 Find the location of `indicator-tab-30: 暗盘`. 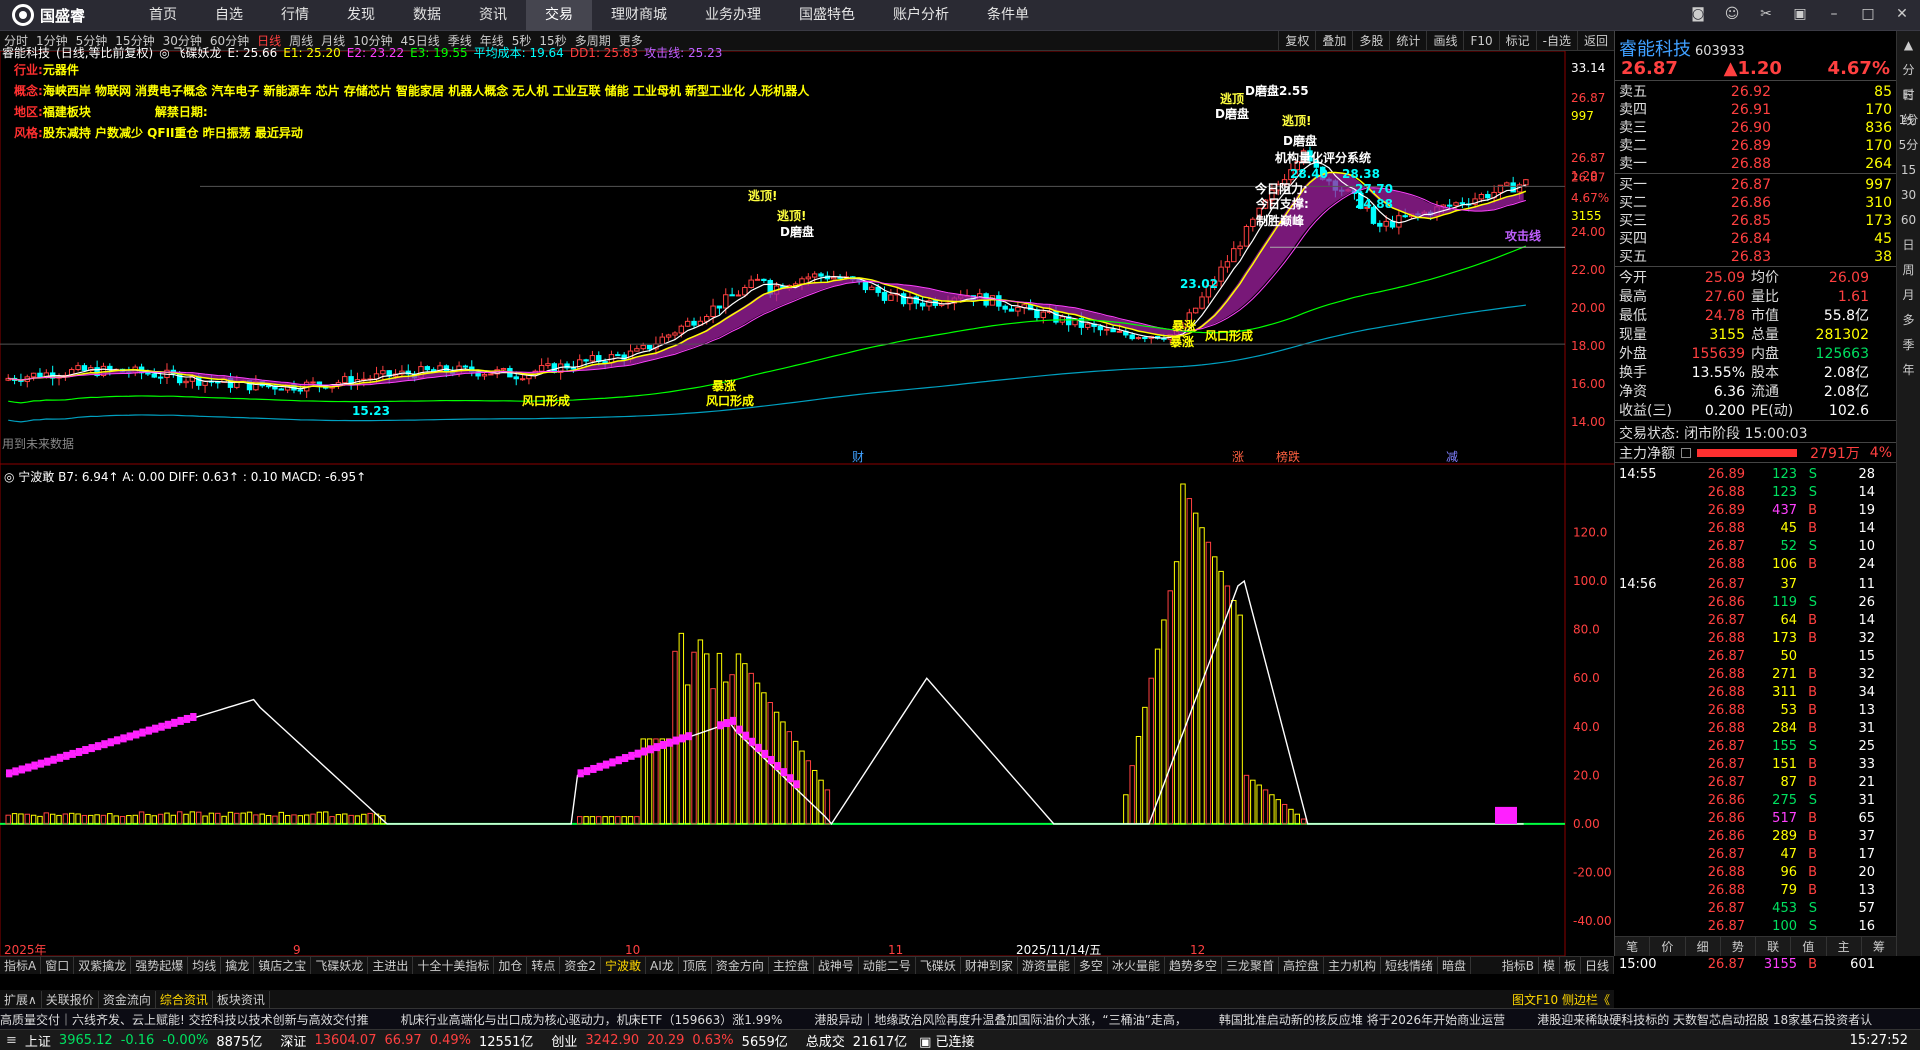

indicator-tab-30: 暗盘 is located at coordinates (1455, 965).